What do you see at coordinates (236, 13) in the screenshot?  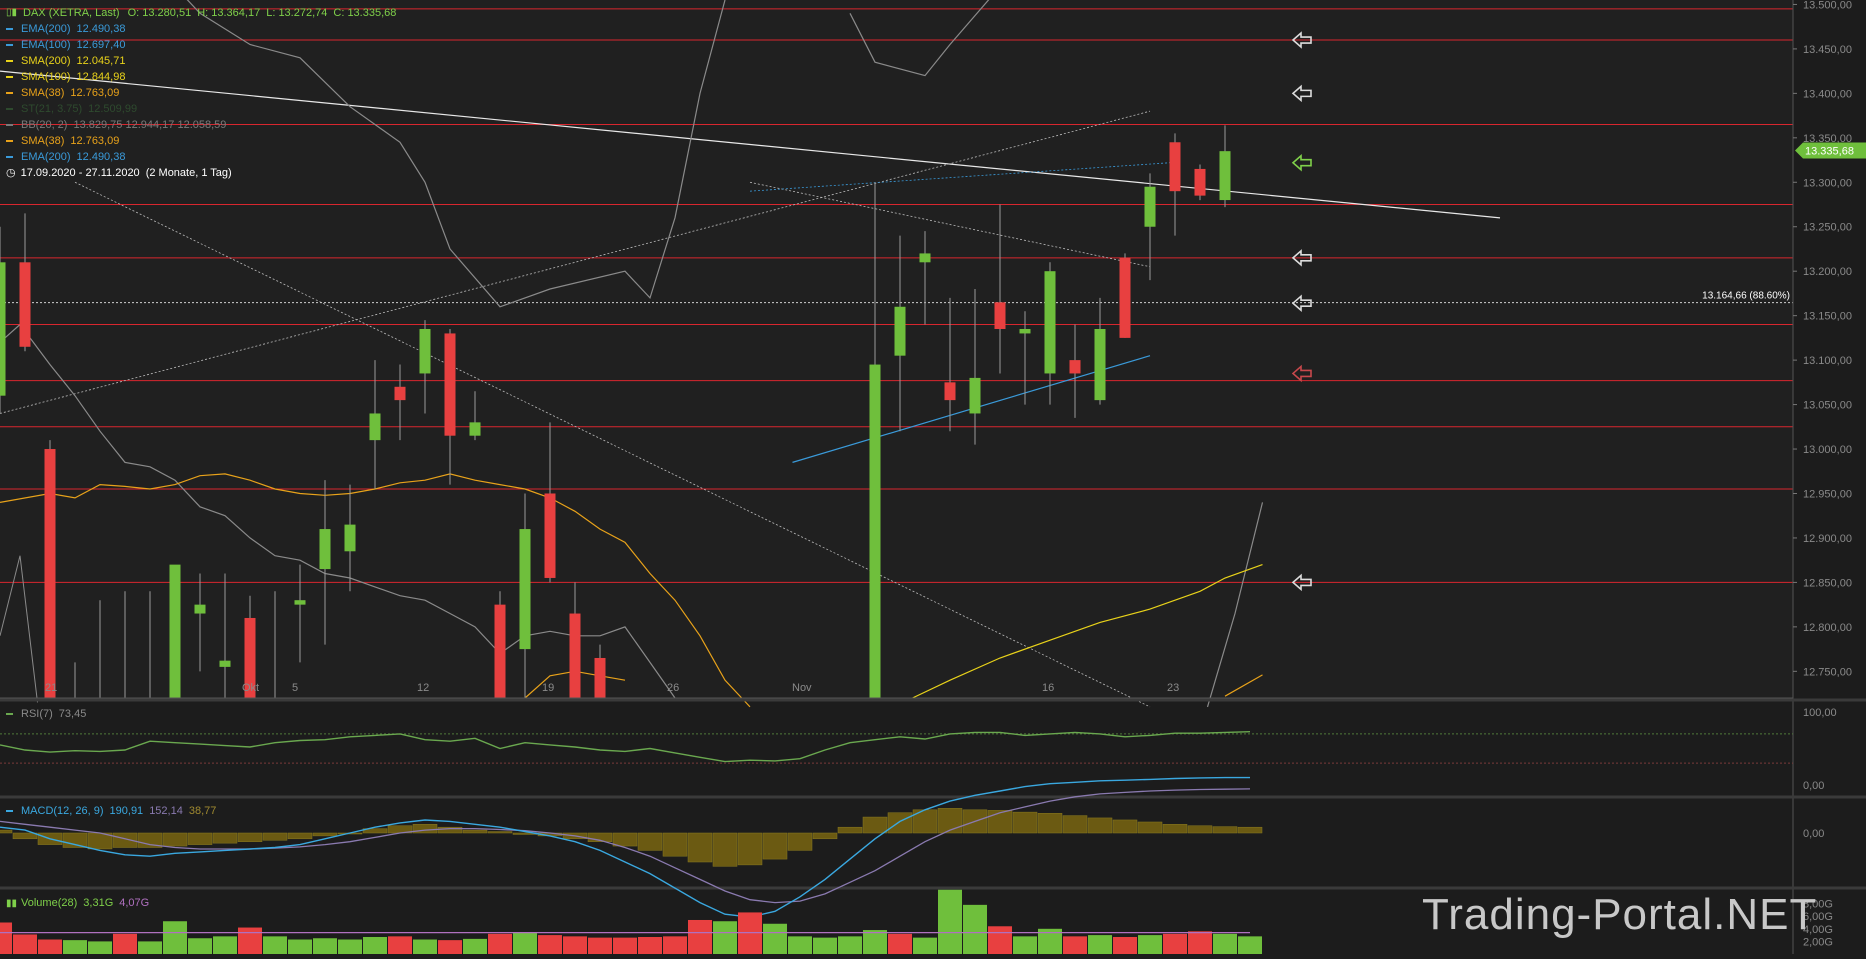 I see `ohlc-h: 13.364,17` at bounding box center [236, 13].